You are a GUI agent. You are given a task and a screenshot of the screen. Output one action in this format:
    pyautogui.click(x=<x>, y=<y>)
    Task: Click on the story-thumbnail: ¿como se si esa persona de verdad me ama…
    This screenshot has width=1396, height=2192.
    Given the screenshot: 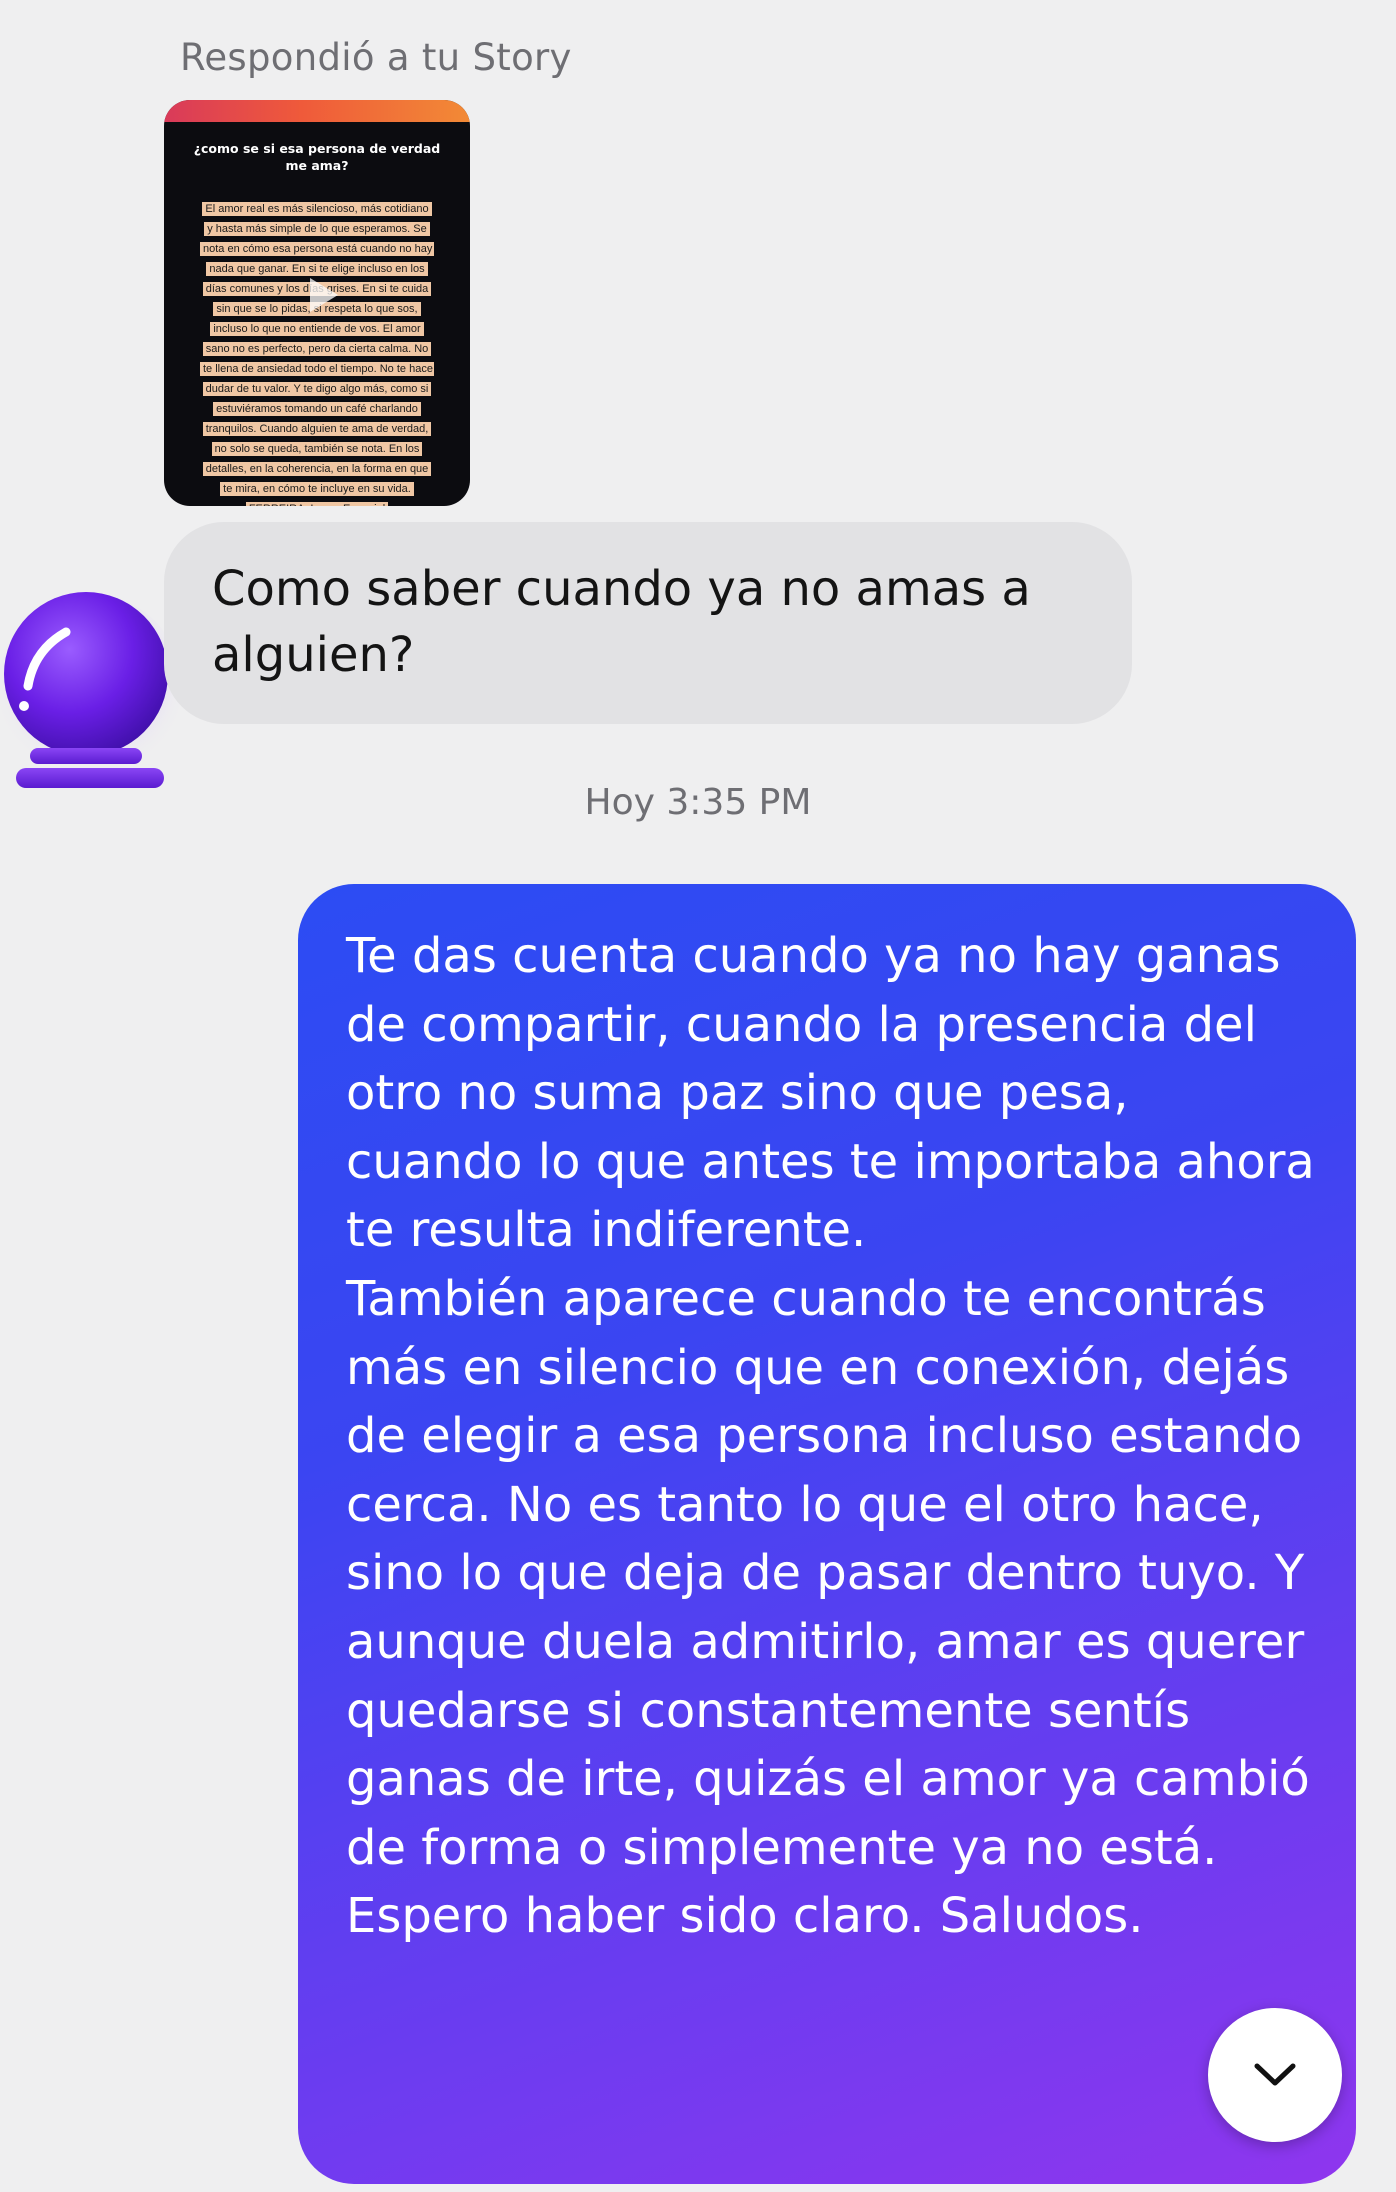 What is the action you would take?
    pyautogui.click(x=317, y=303)
    